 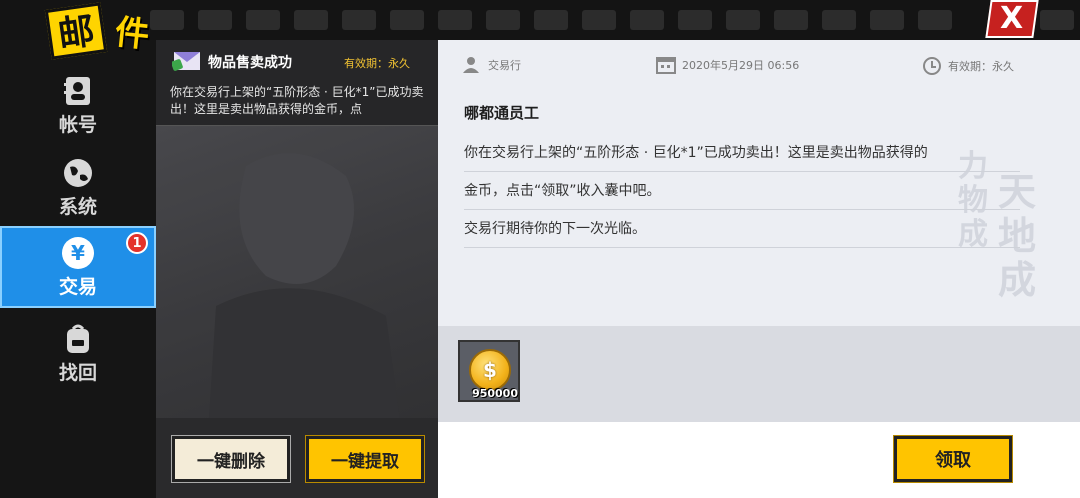 What do you see at coordinates (365, 459) in the screenshot?
I see `claim-all-button: 一键提取` at bounding box center [365, 459].